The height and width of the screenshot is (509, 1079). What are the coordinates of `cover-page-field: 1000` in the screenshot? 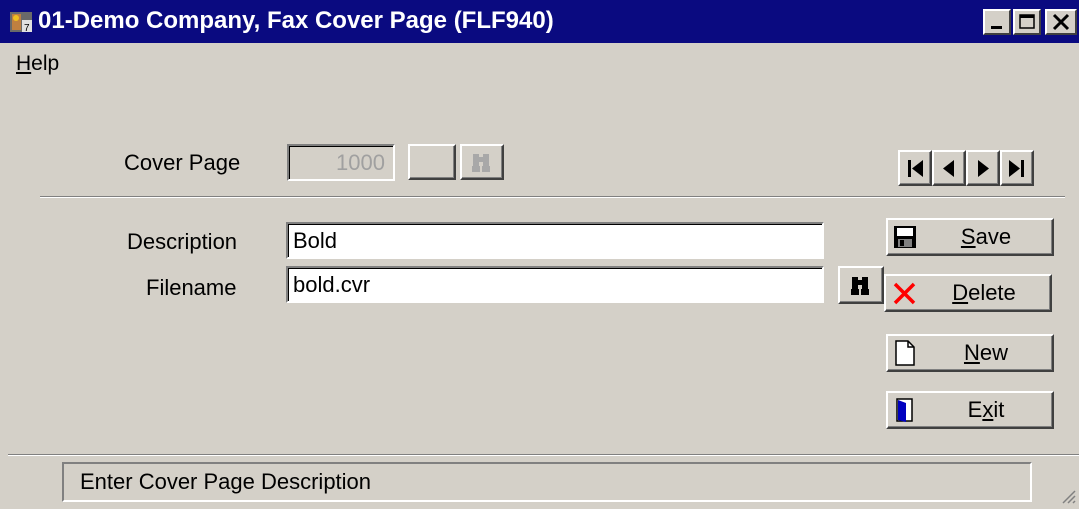 It's located at (341, 162).